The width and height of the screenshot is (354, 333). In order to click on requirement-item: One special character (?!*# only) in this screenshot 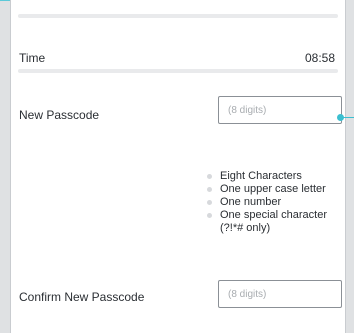, I will do `click(280, 222)`.